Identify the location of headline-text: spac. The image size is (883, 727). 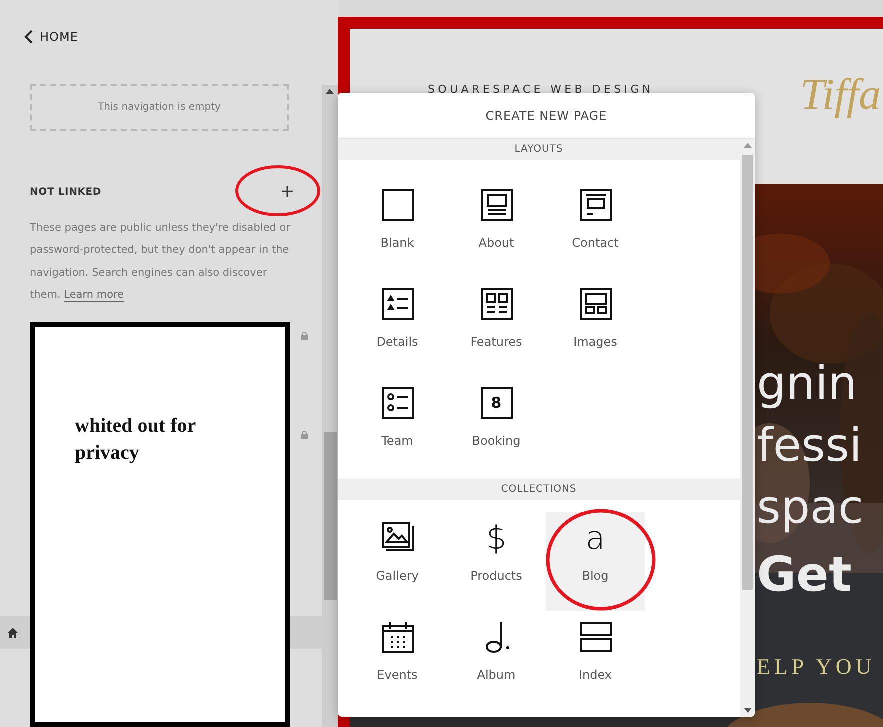
(811, 507).